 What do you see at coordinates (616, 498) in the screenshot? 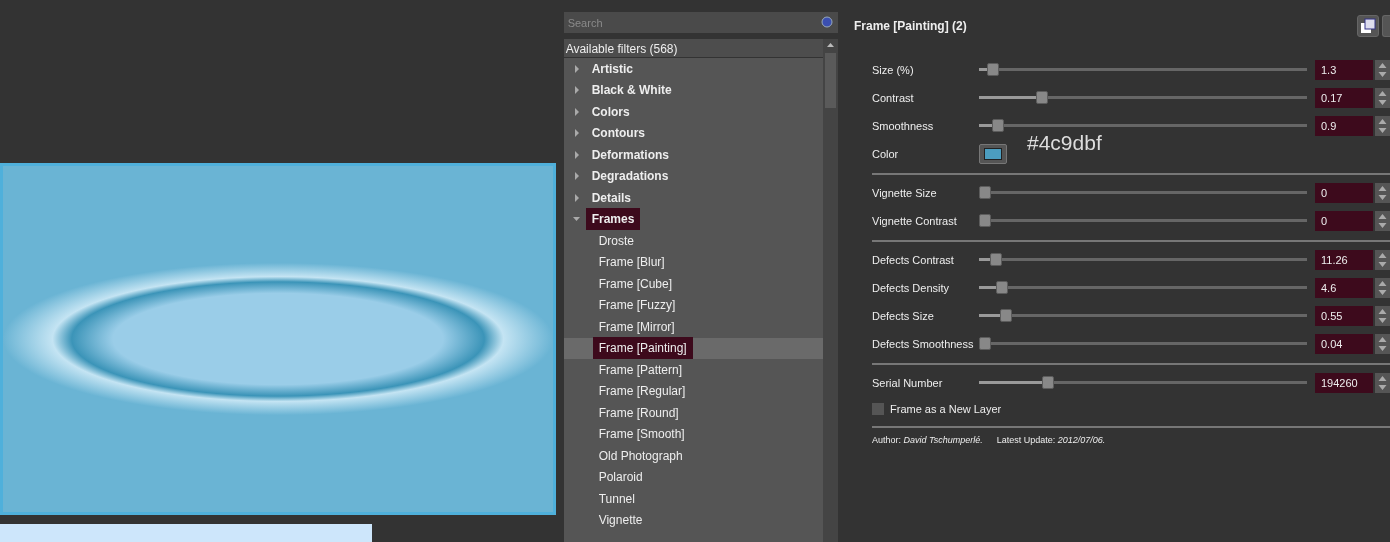
I see `tree-item: Tunnel` at bounding box center [616, 498].